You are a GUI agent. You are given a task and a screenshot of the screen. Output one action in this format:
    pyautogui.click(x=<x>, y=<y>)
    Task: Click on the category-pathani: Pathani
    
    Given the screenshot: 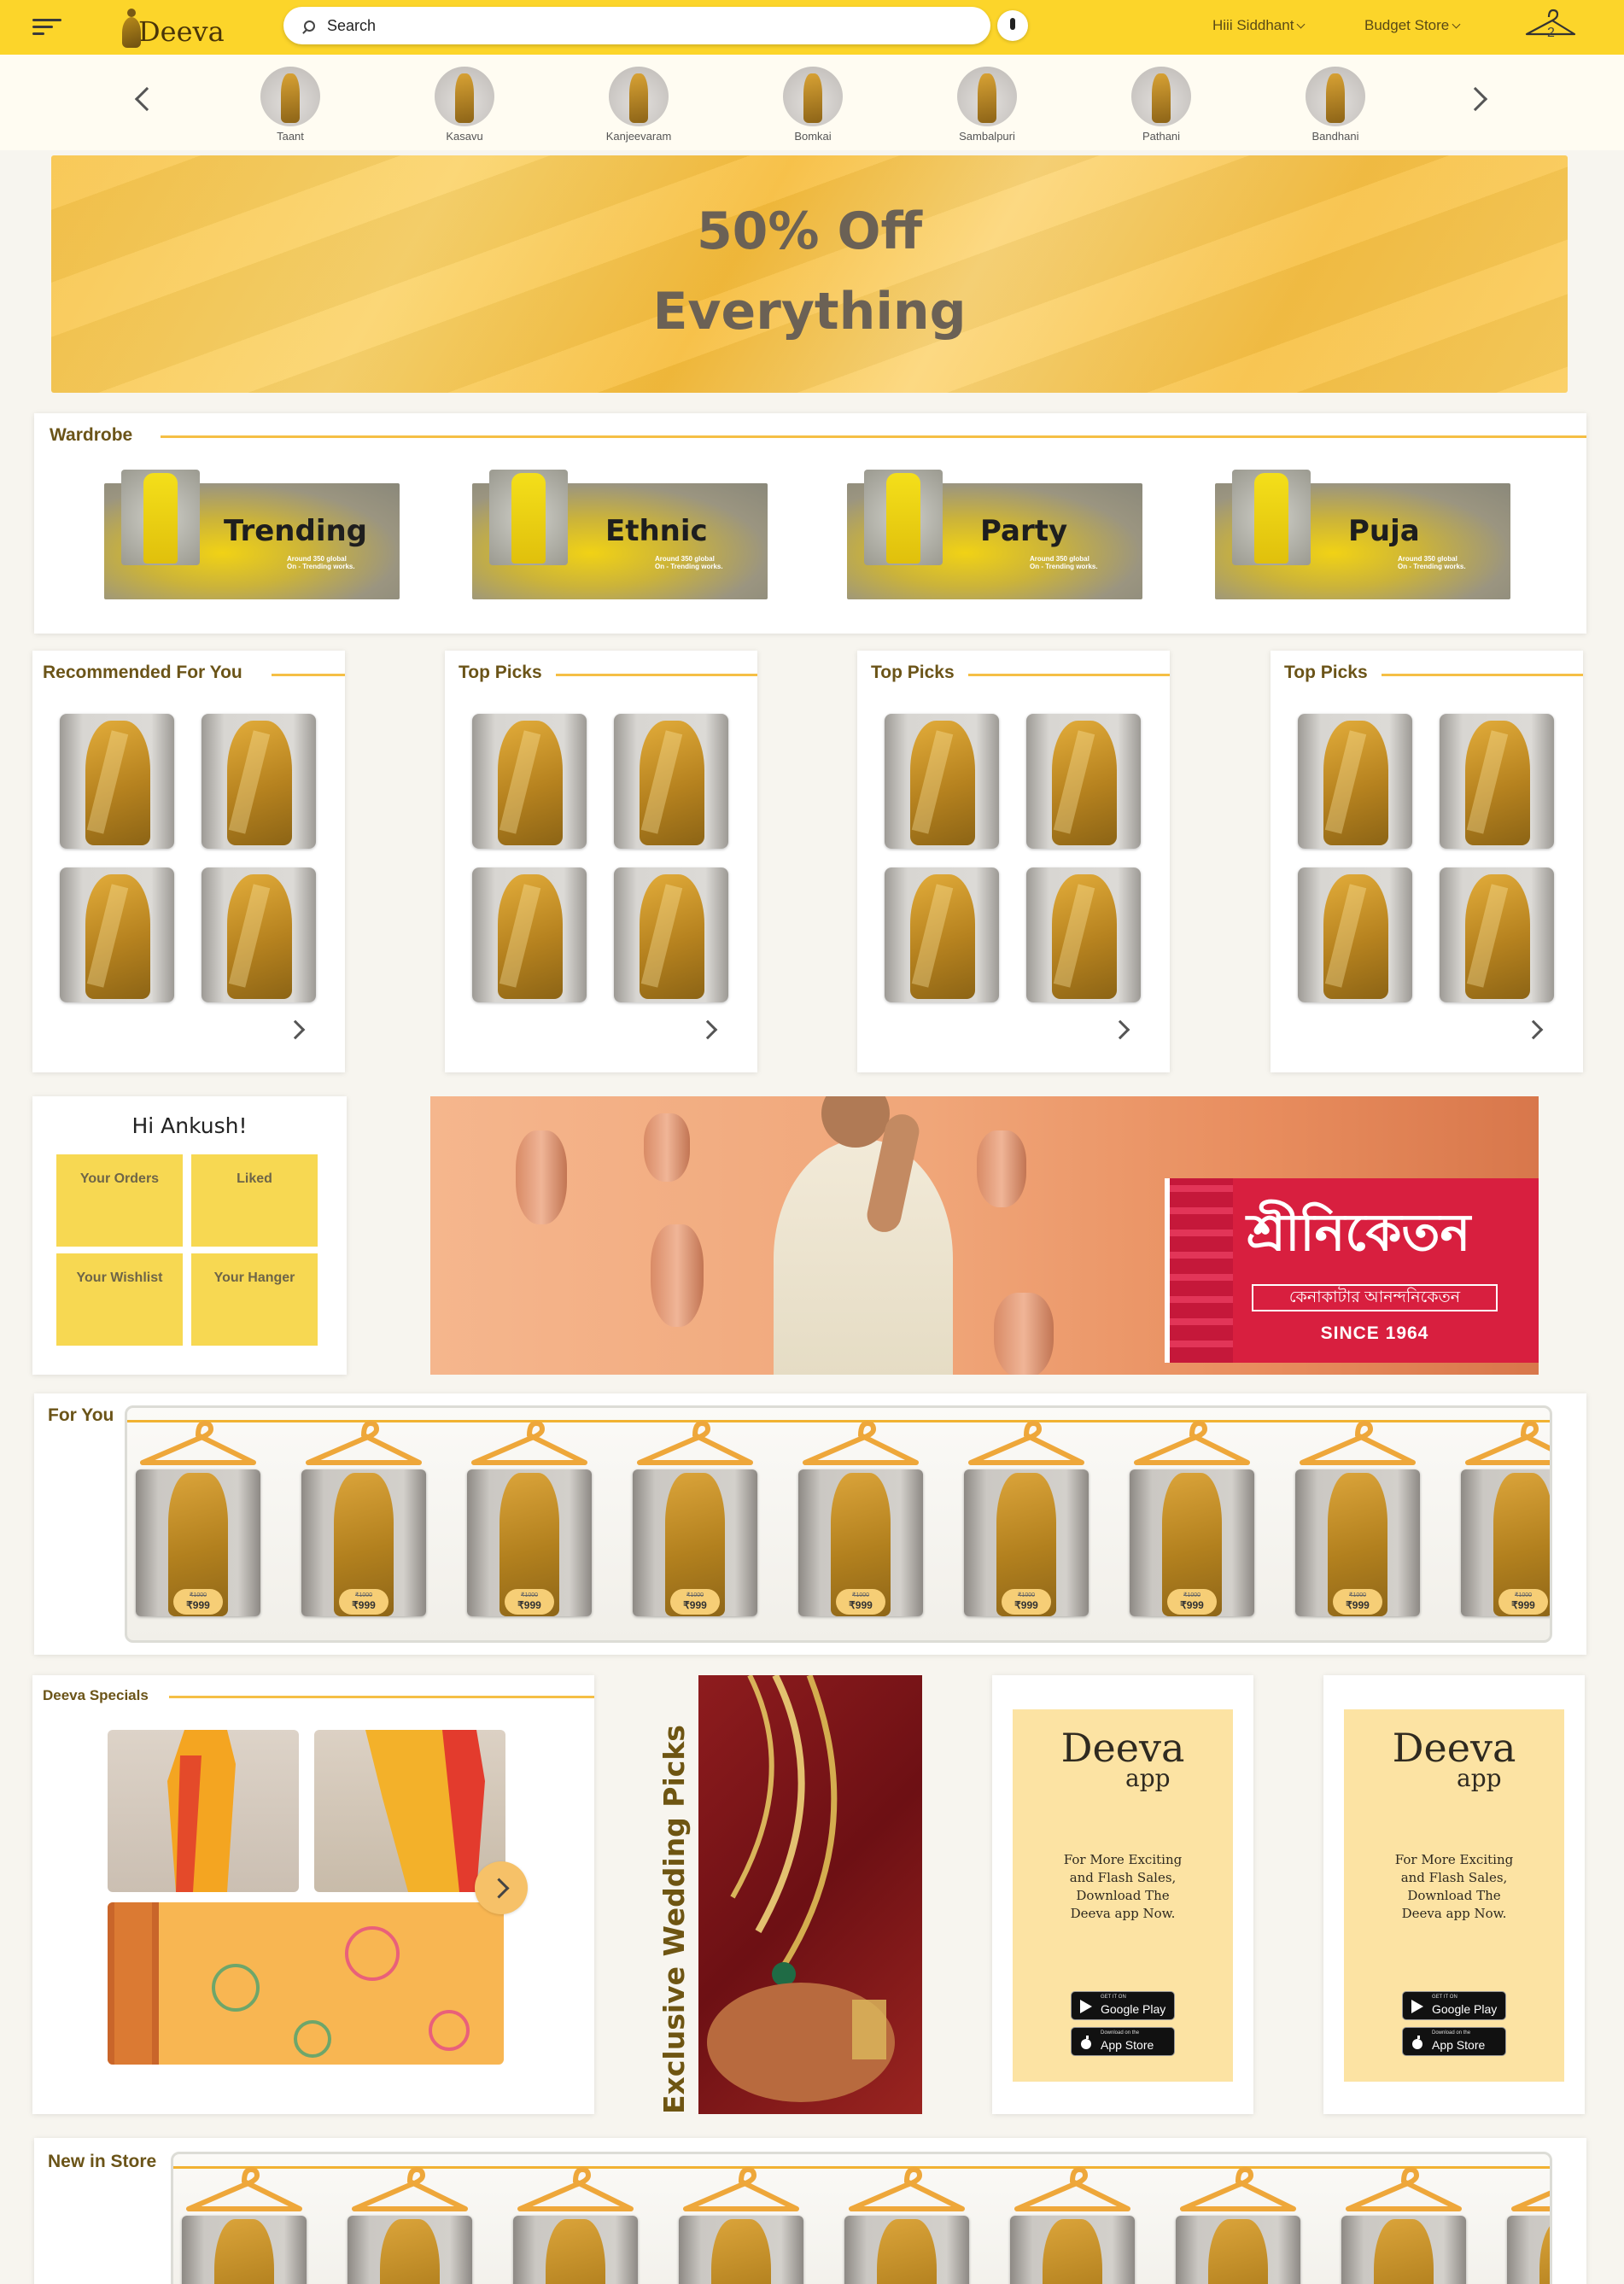 What is the action you would take?
    pyautogui.click(x=1161, y=105)
    